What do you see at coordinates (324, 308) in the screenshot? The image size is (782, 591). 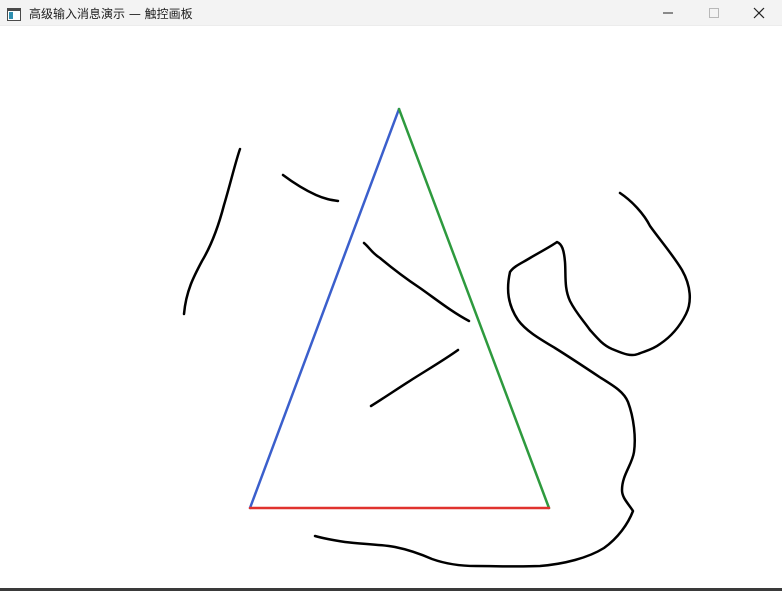 I see `triangle-left-side` at bounding box center [324, 308].